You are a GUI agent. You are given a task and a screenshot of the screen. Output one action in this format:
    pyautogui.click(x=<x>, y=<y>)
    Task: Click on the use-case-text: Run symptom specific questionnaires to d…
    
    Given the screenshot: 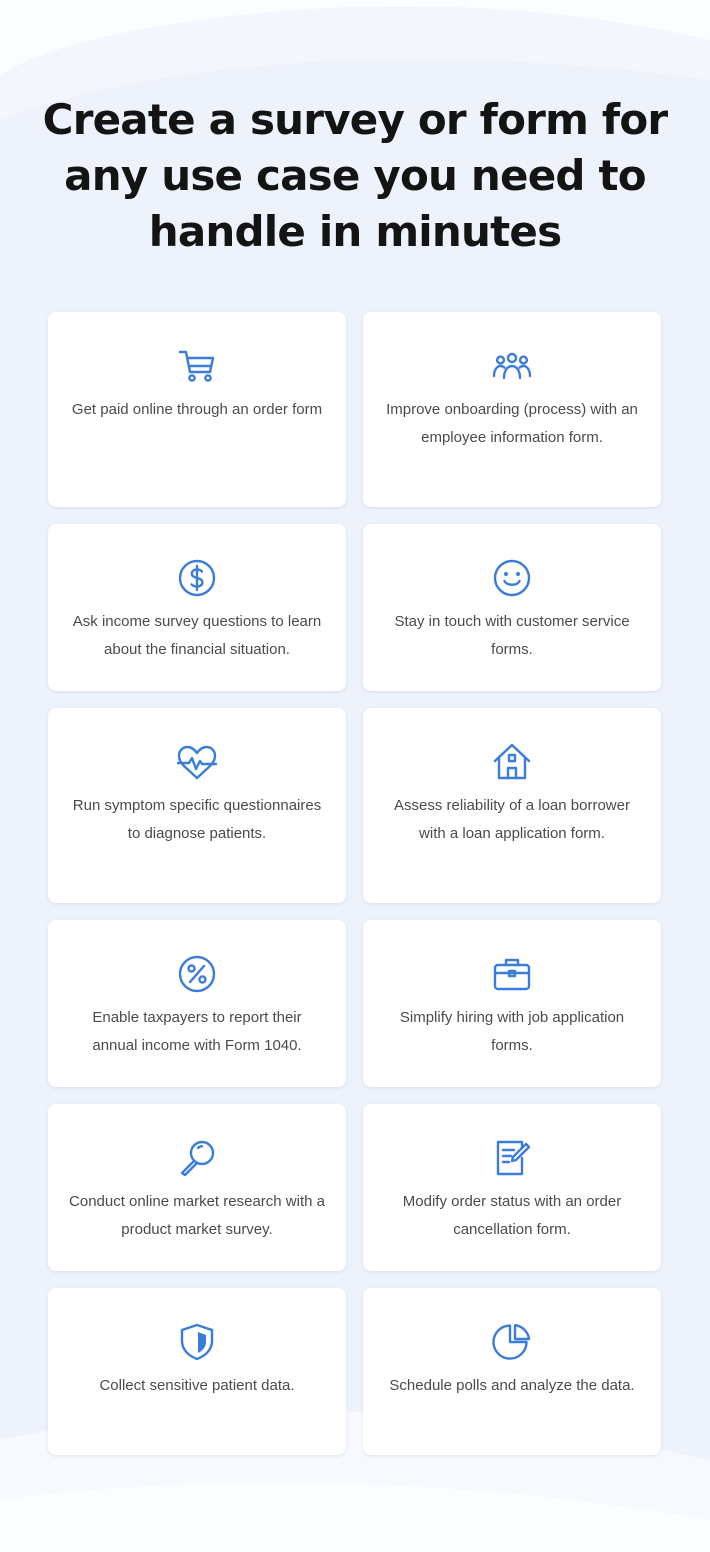 What is the action you would take?
    pyautogui.click(x=197, y=819)
    